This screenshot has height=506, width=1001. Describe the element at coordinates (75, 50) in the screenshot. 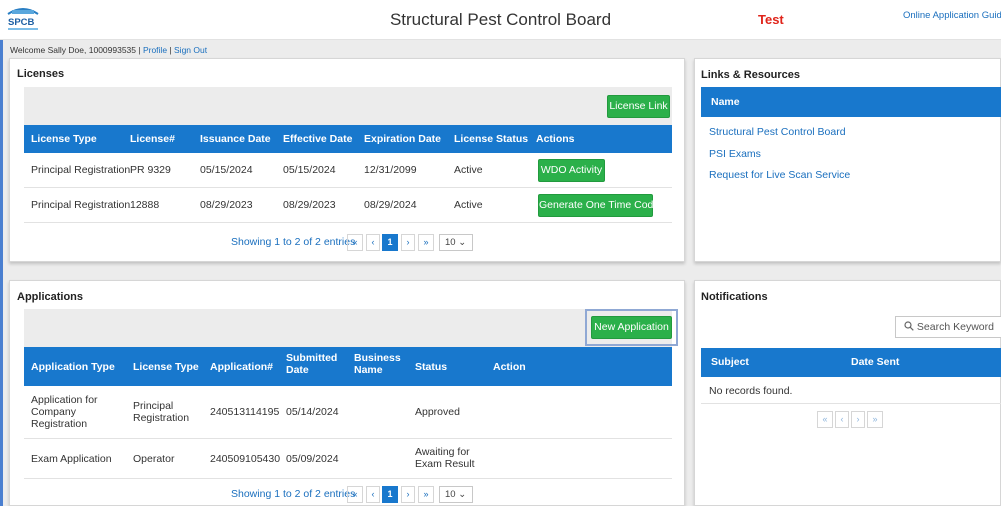

I see `welcome-text: Welcome Sally Doe, 1000993535 |` at that location.